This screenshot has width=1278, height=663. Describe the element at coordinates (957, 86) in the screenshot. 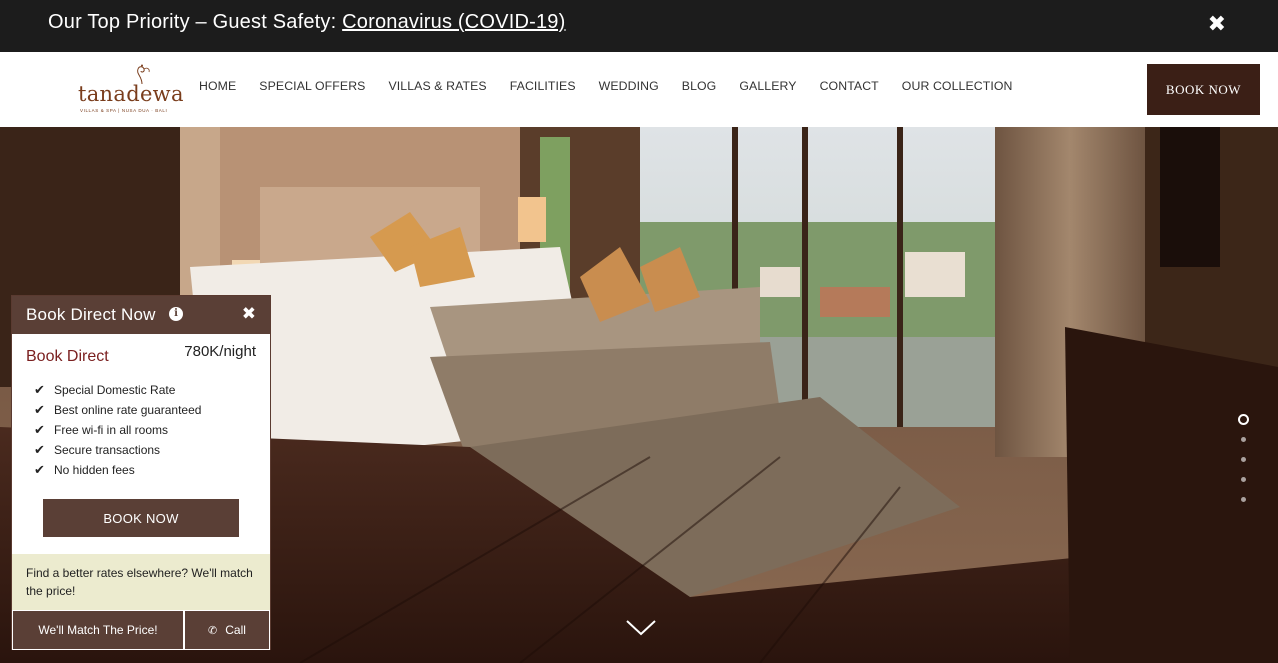

I see `nav-our-collection: OUR COLLECTION` at that location.